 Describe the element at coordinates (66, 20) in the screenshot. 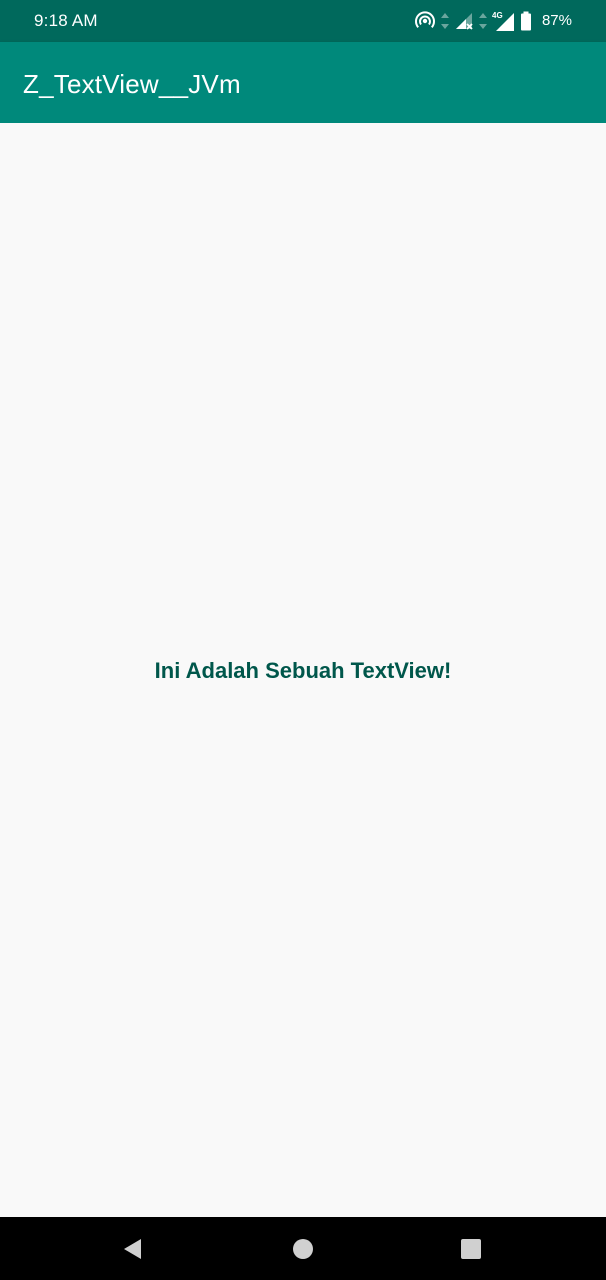

I see `status-time: 9:18 AM` at that location.